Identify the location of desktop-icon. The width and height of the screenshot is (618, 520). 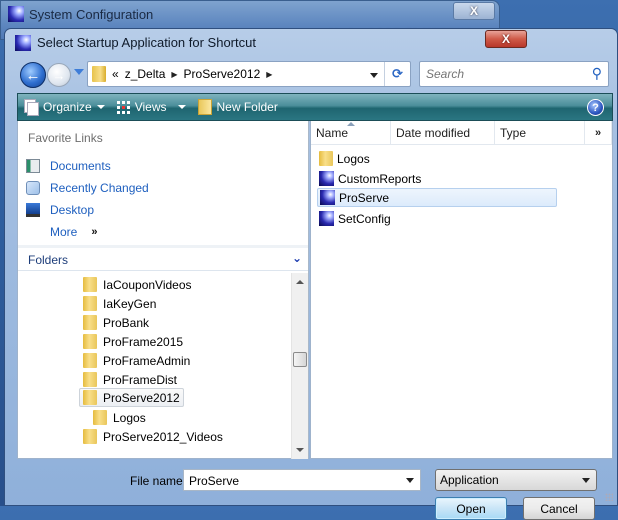
(33, 210).